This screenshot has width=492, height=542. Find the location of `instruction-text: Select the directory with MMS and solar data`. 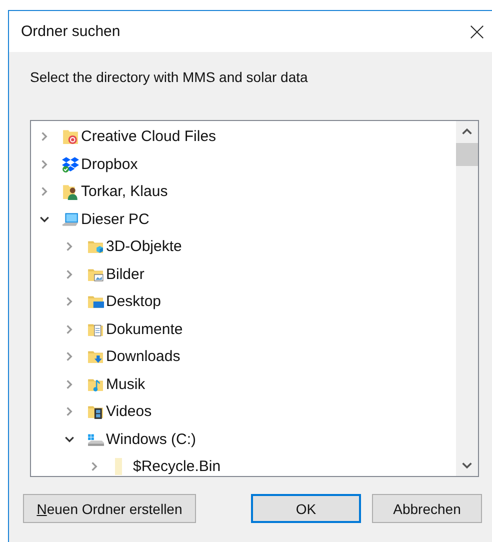

instruction-text: Select the directory with MMS and solar data is located at coordinates (169, 77).